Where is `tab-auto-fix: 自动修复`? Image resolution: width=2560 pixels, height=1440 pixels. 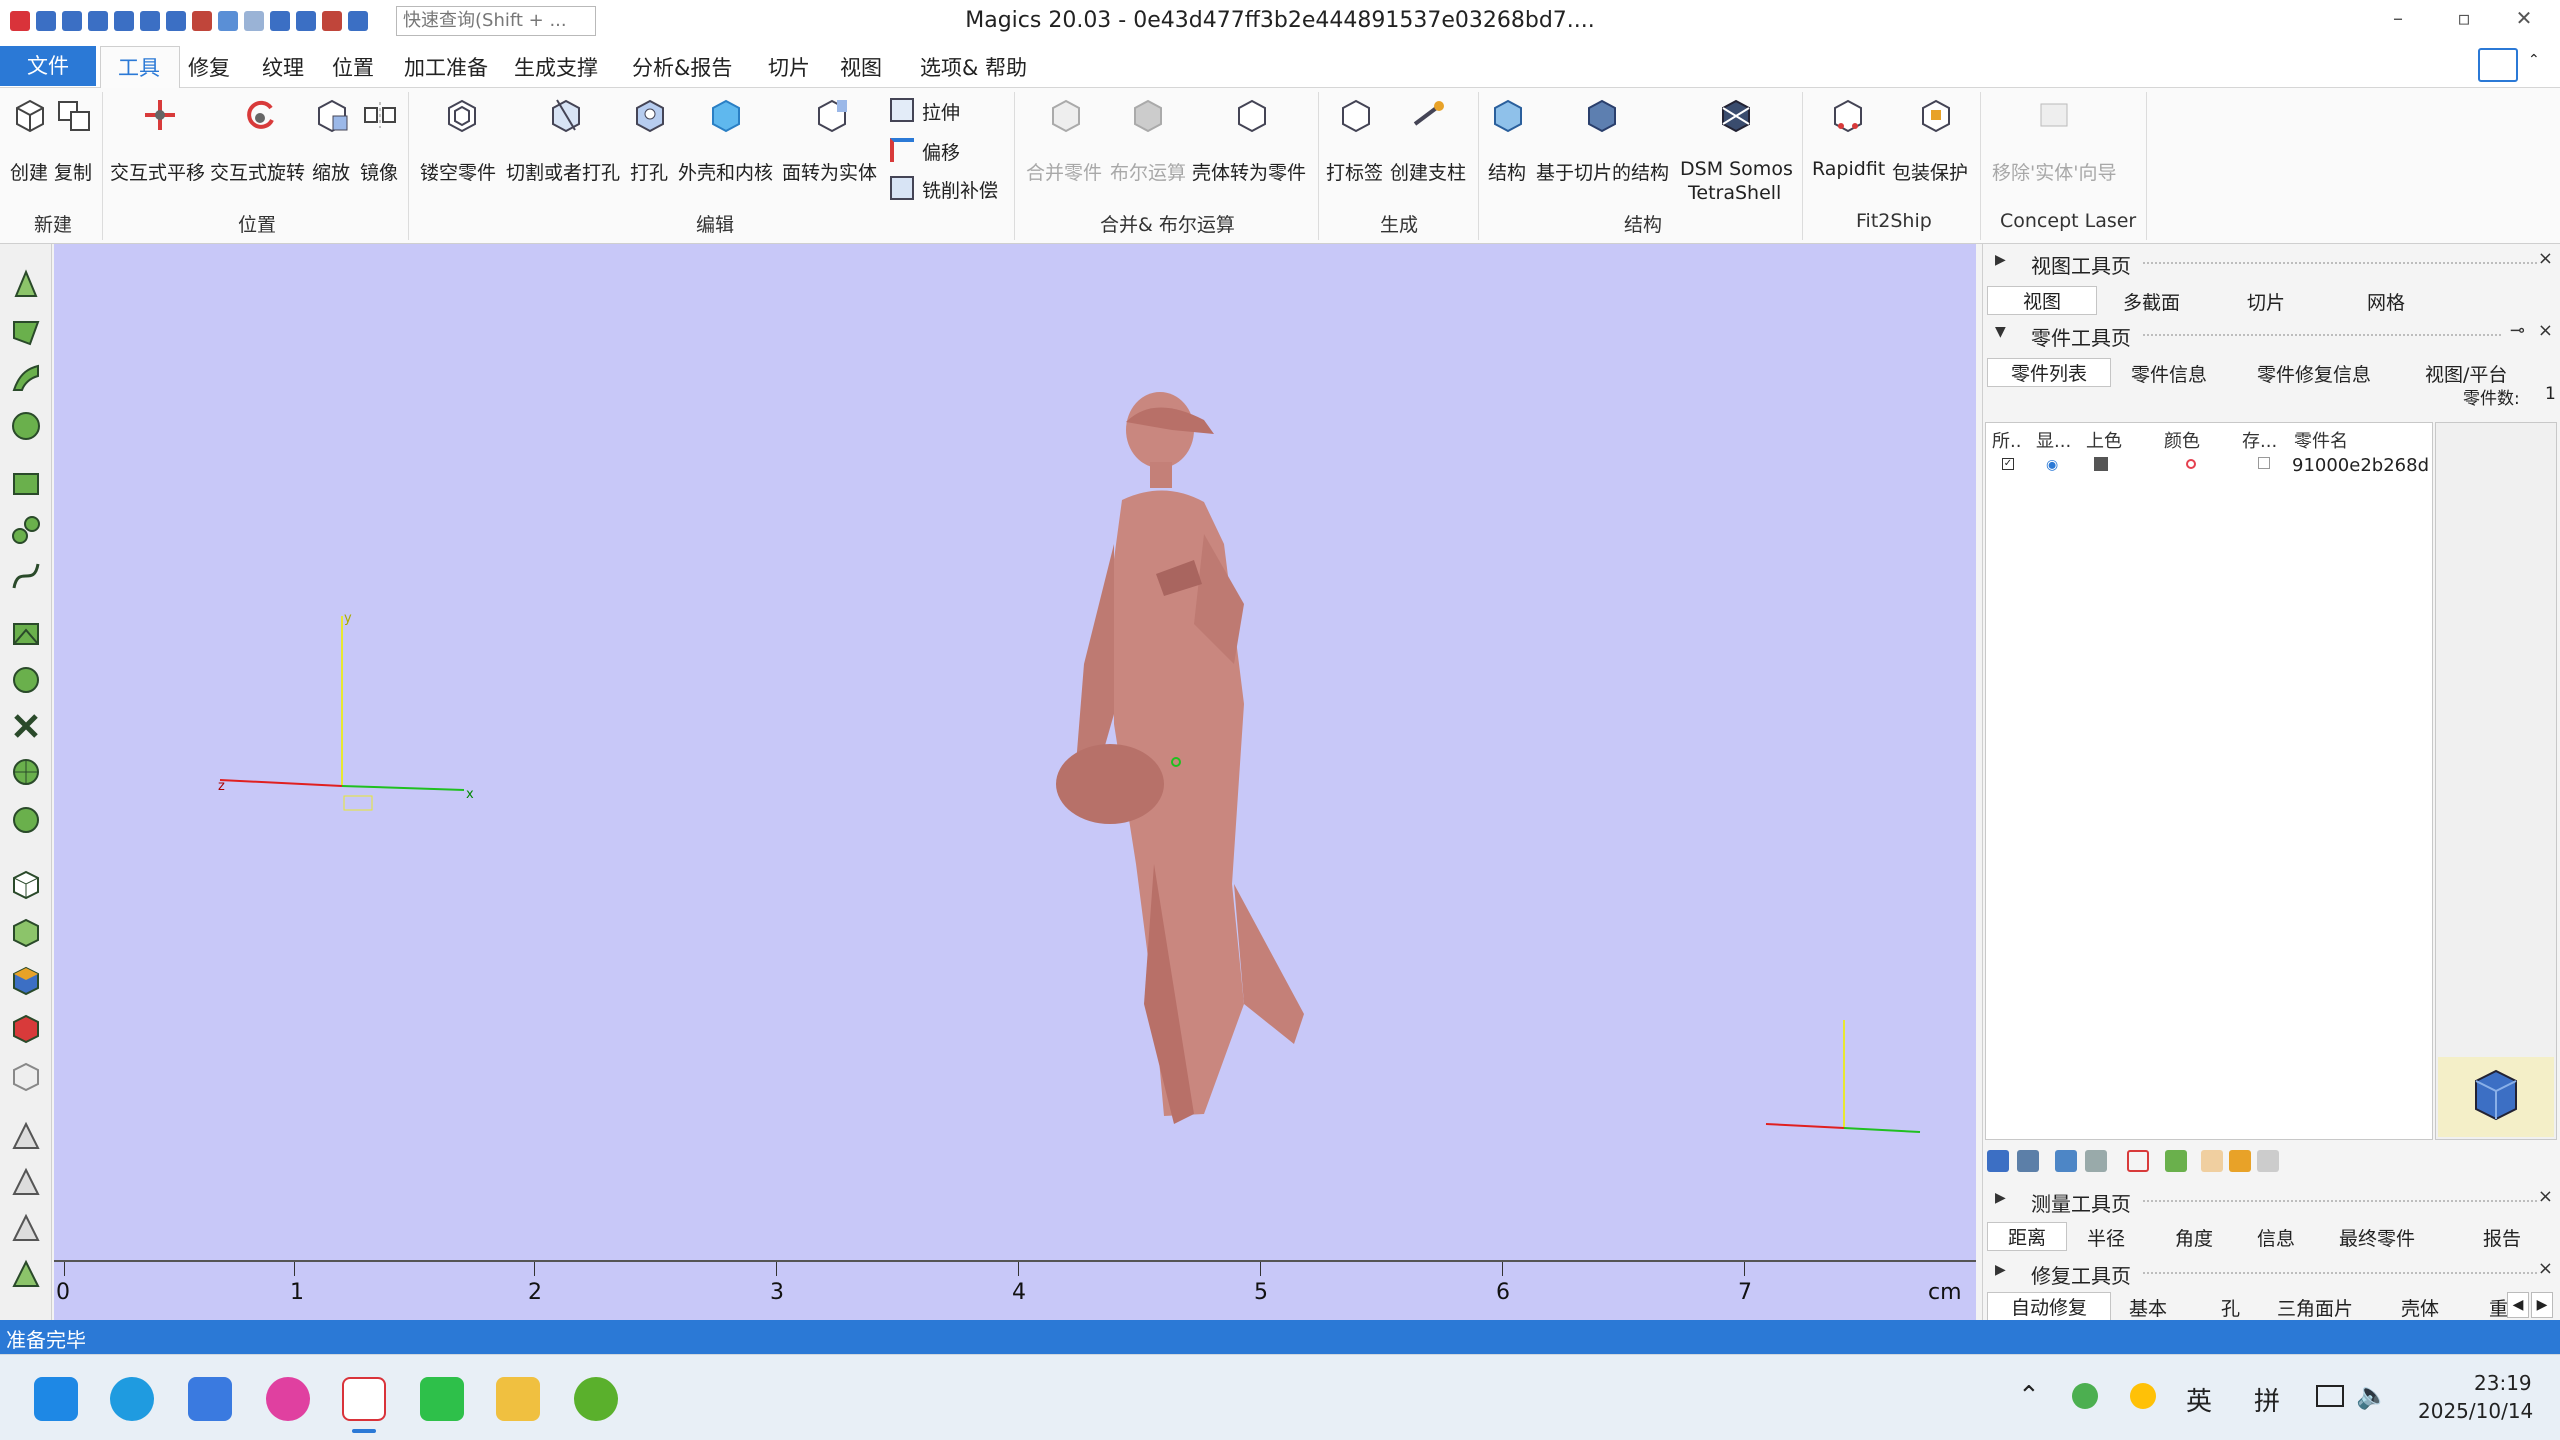 tab-auto-fix: 自动修复 is located at coordinates (2049, 1306).